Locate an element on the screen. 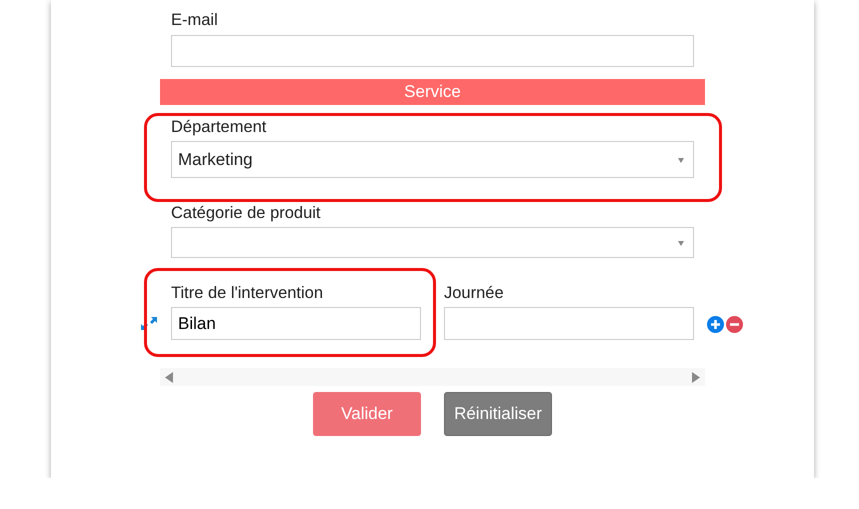 The height and width of the screenshot is (509, 859). remove-icon is located at coordinates (734, 324).